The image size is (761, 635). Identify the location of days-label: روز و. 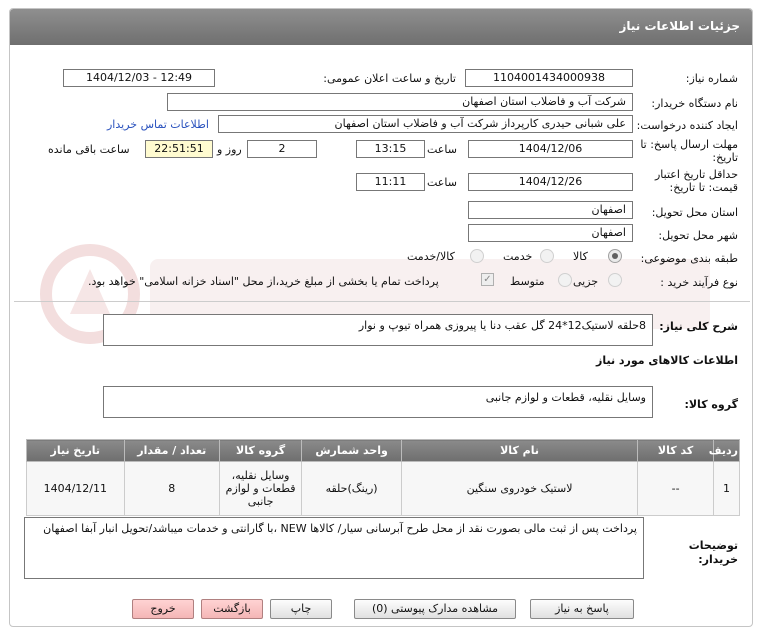
(229, 149).